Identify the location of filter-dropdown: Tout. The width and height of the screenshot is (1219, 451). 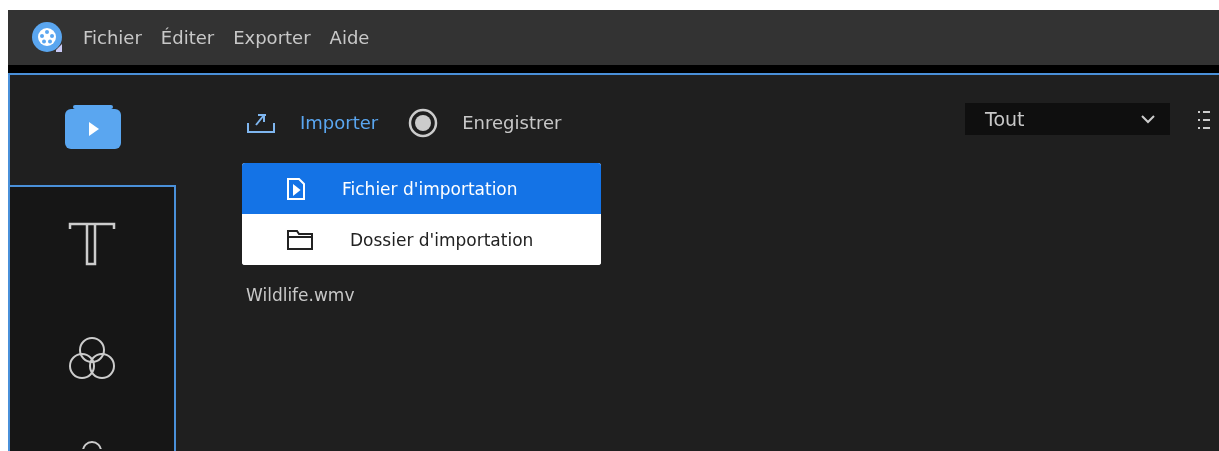
(1067, 119).